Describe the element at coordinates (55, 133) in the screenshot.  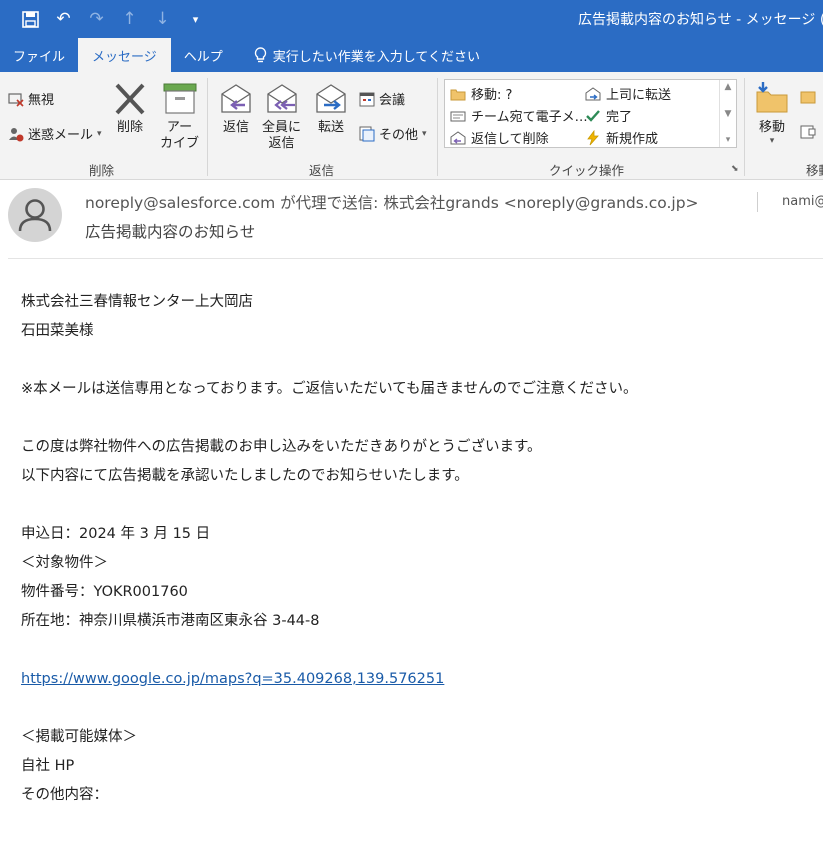
I see `junk-mail-button: 迷惑メール ▾` at that location.